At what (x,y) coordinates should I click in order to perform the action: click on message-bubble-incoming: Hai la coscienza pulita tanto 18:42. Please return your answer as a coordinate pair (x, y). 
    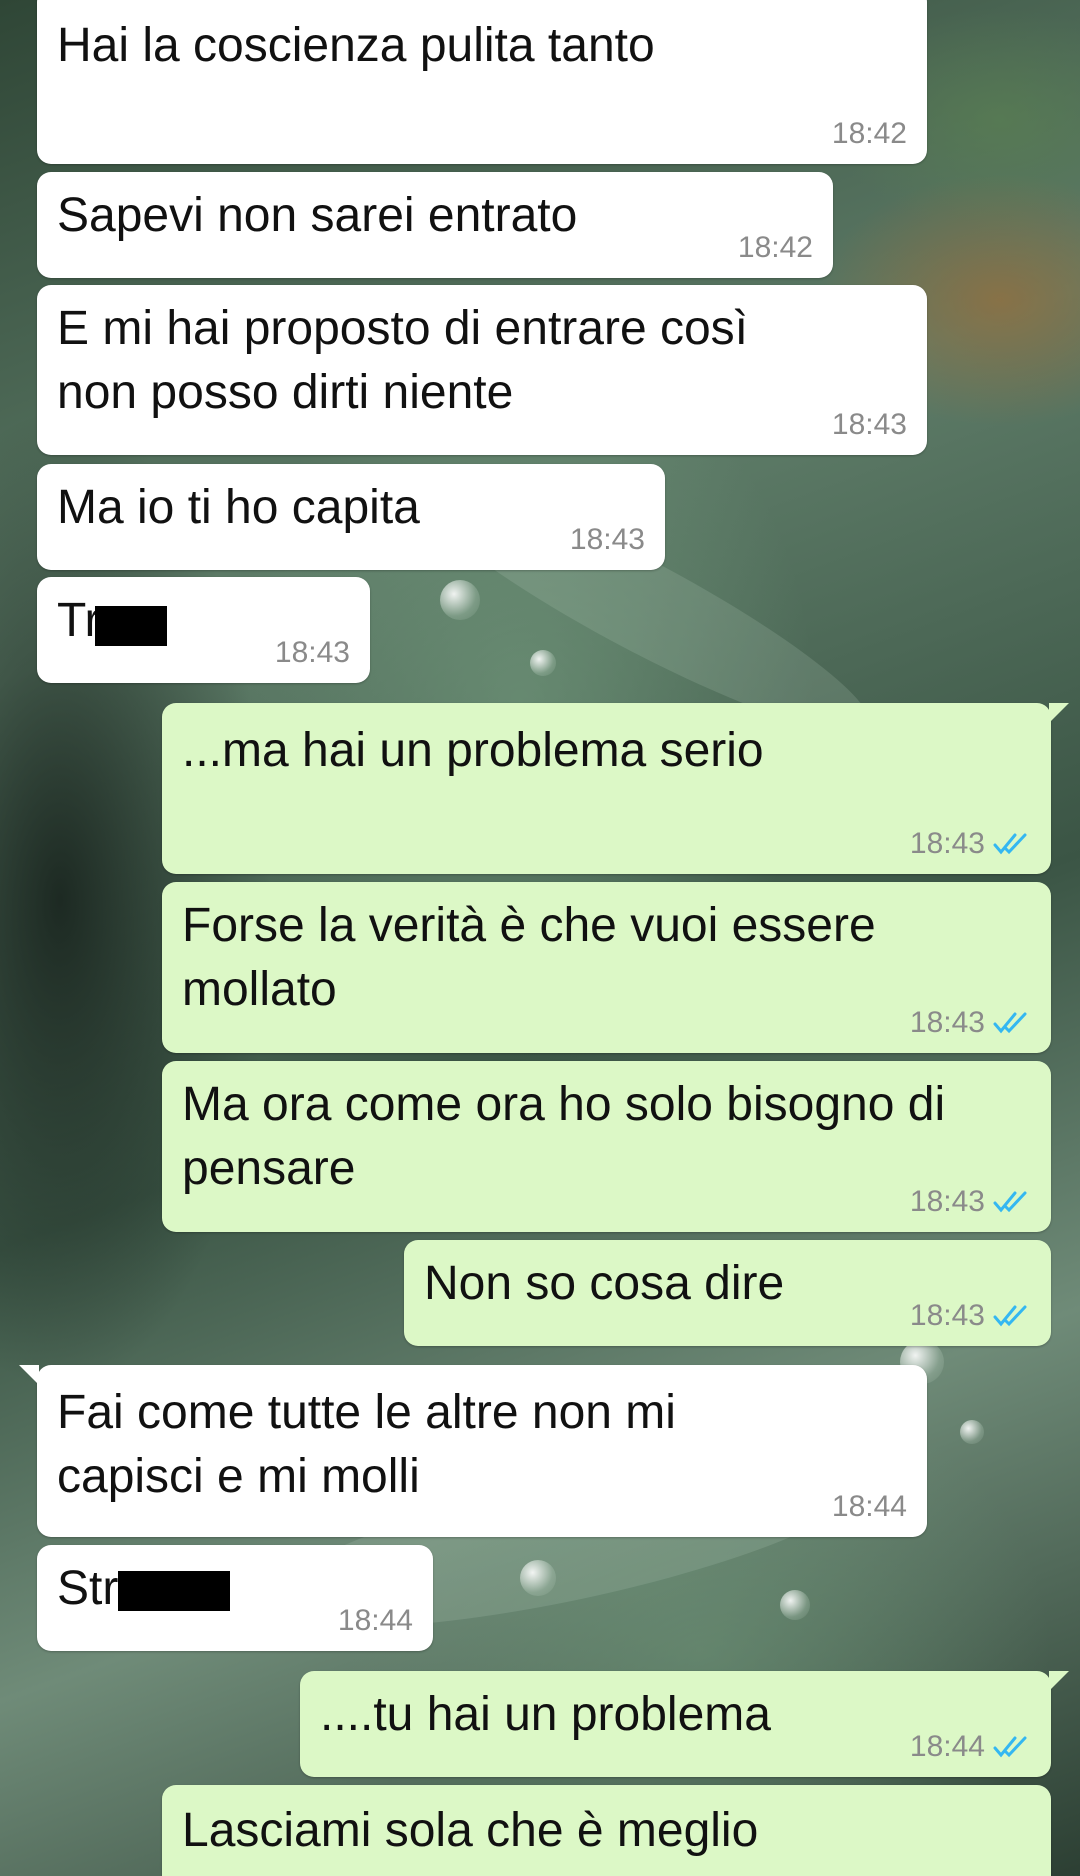
    Looking at the image, I should click on (482, 82).